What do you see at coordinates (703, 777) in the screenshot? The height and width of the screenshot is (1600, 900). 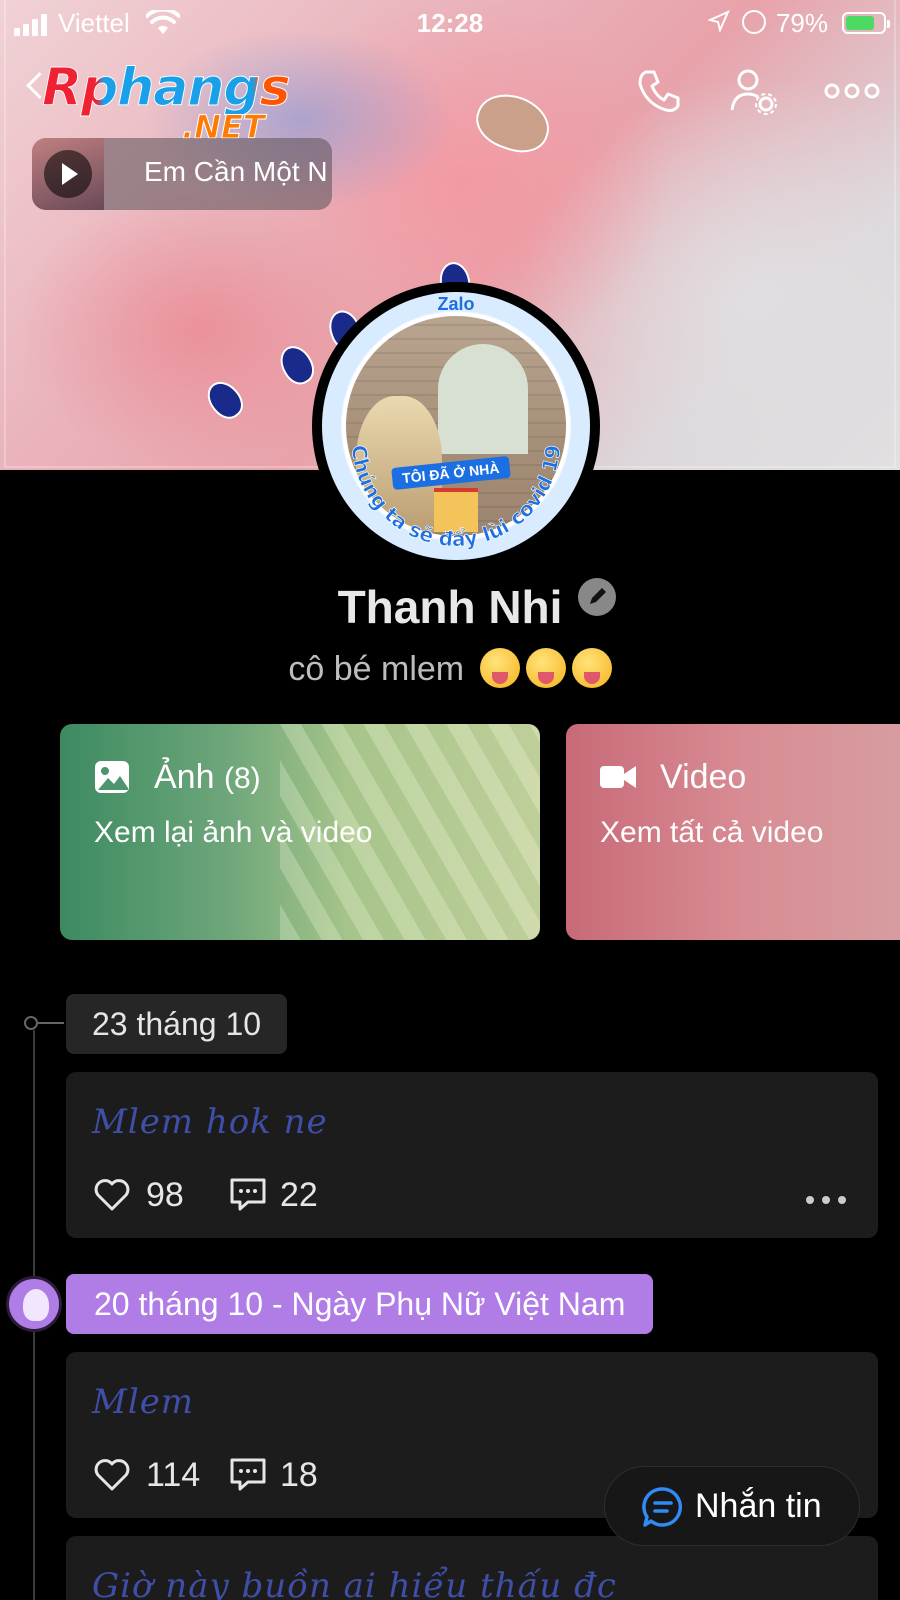 I see `video-album-title: Video` at bounding box center [703, 777].